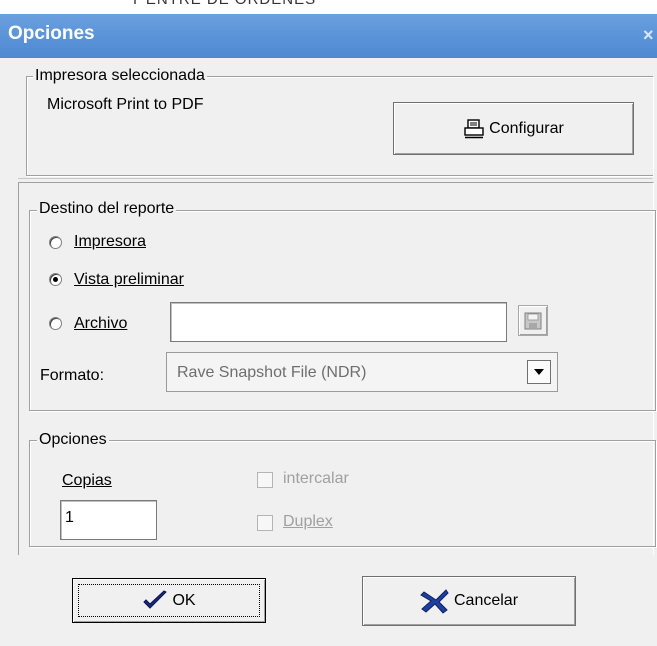  I want to click on cancel-button: Cancelar, so click(469, 601).